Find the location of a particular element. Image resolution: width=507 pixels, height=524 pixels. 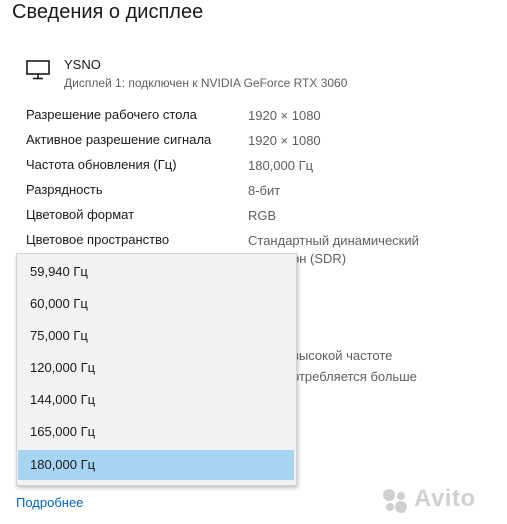

property-label: Частота обновления (Гц) is located at coordinates (101, 164).